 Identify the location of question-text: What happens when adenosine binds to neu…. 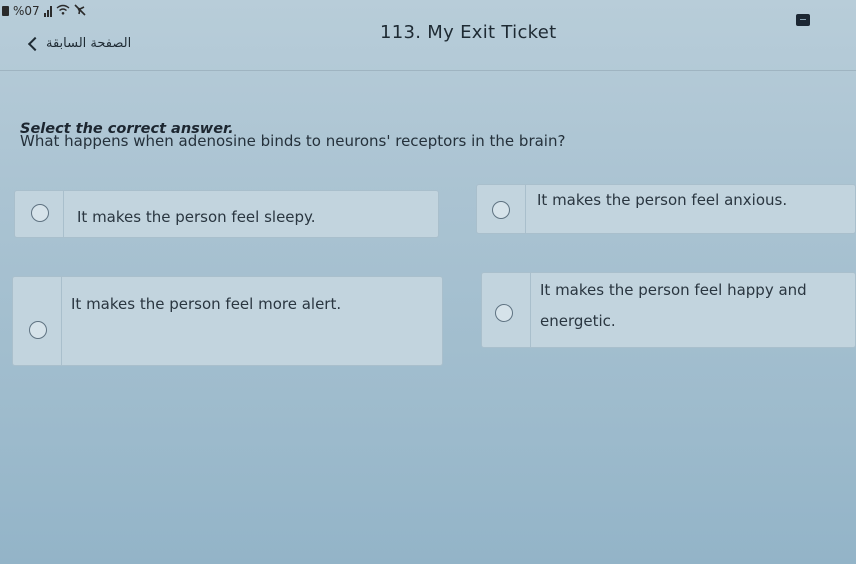
(293, 141).